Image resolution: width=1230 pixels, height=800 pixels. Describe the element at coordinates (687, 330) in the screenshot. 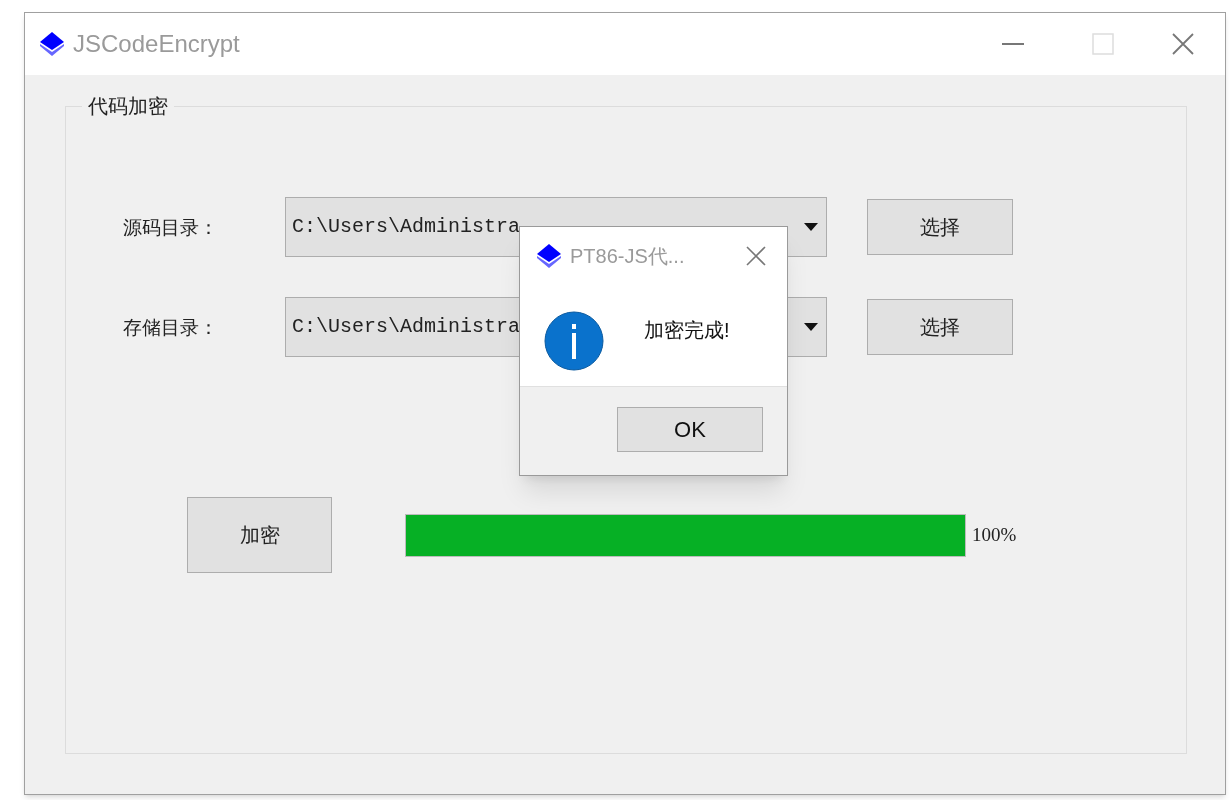

I see `dialog-message: 加密完成!` at that location.